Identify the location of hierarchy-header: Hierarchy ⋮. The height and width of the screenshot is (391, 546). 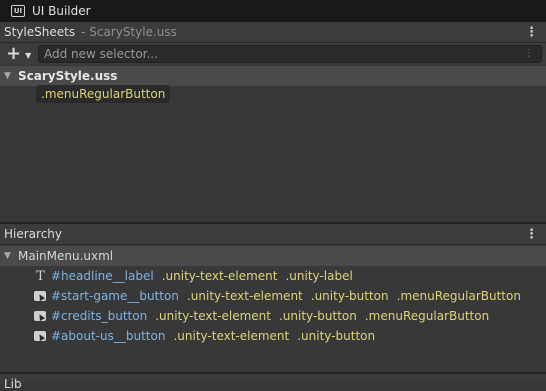
(273, 234).